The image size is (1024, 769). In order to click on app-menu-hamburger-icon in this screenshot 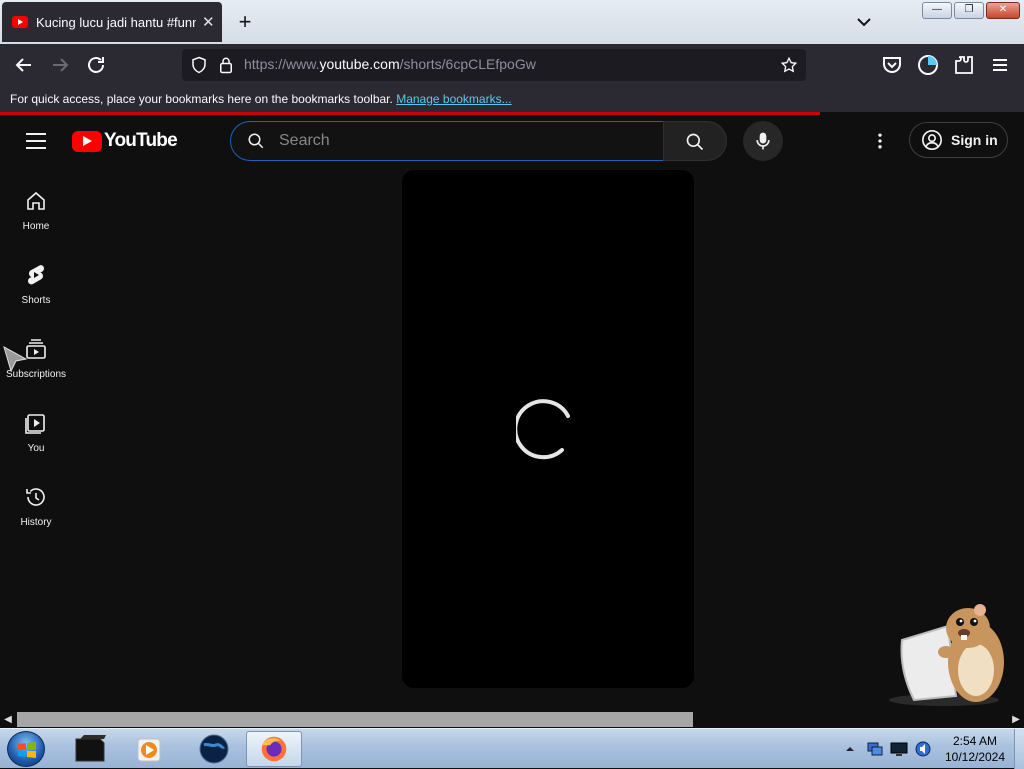, I will do `click(1000, 65)`.